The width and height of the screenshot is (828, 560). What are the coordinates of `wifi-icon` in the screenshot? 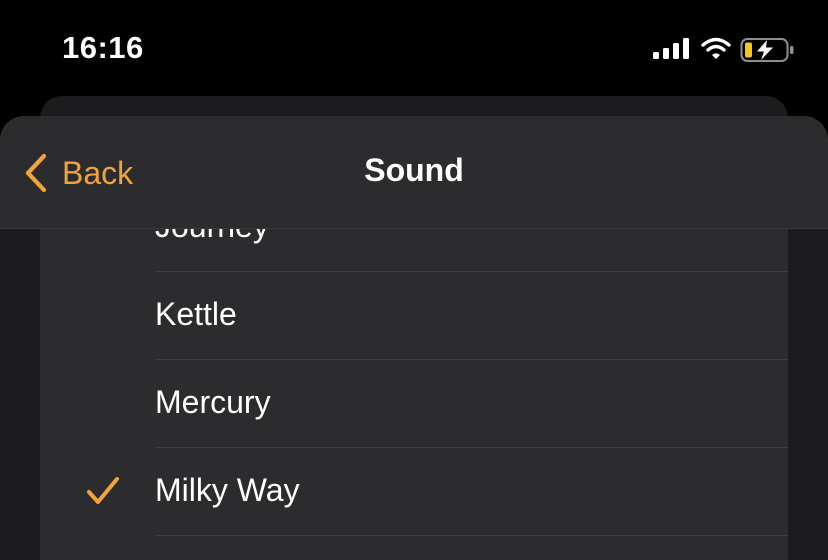 It's located at (716, 48).